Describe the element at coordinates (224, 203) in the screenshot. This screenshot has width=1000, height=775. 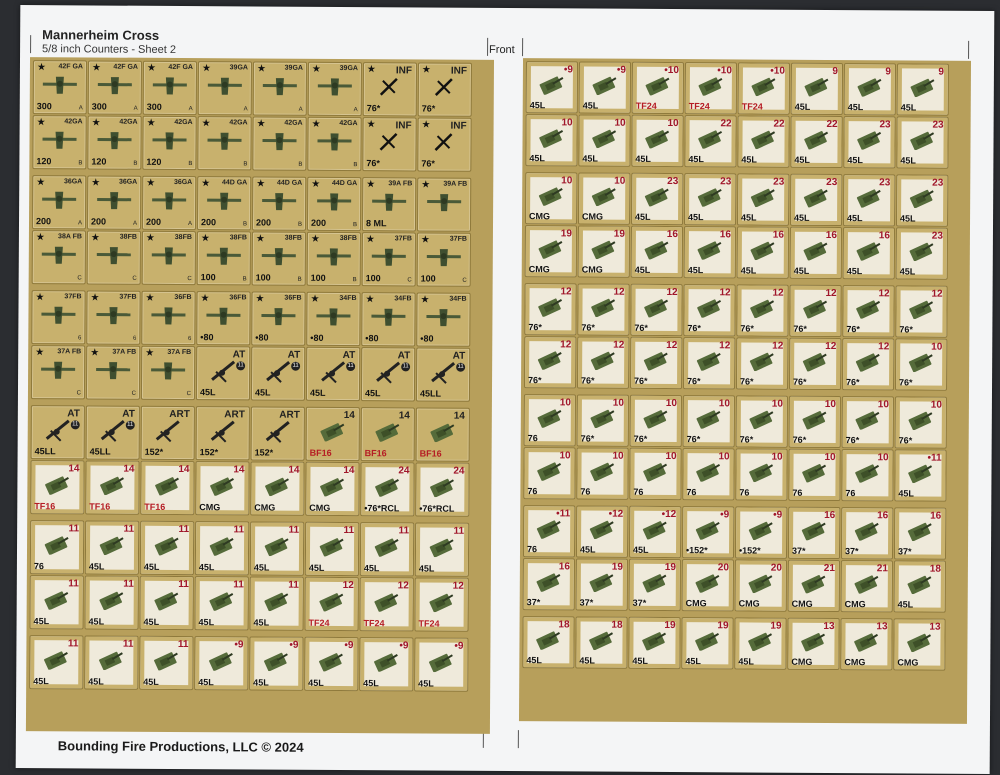
I see `game-counter: ★ 44D GA B 200` at that location.